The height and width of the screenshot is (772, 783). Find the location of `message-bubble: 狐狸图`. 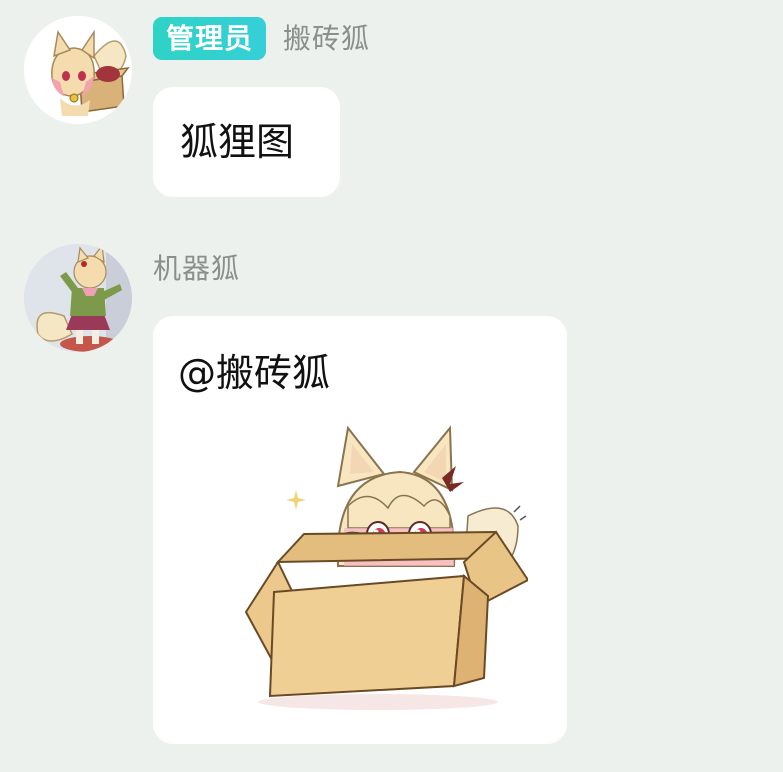

message-bubble: 狐狸图 is located at coordinates (246, 142).